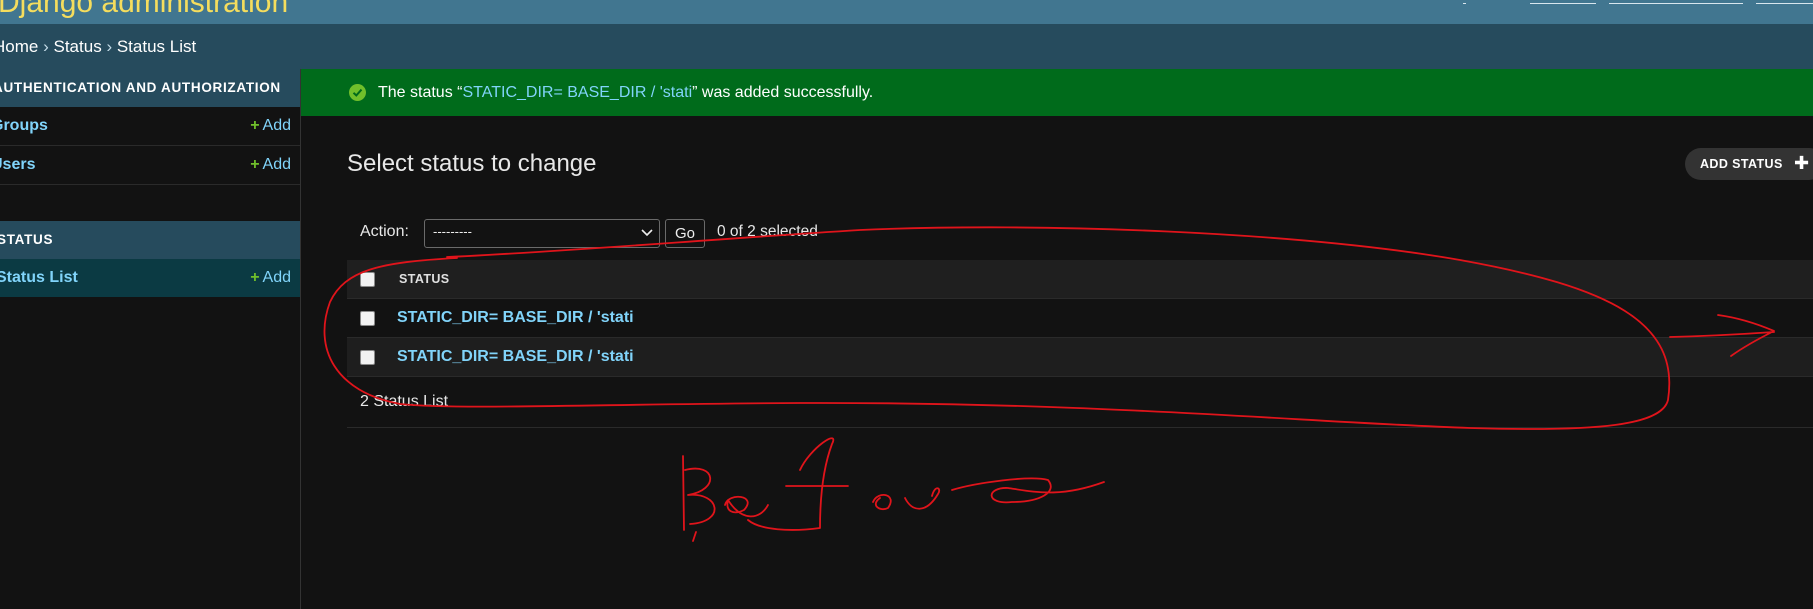 This screenshot has width=1813, height=609. Describe the element at coordinates (1749, 164) in the screenshot. I see `add-status-button: ADD STATUS ✚` at that location.